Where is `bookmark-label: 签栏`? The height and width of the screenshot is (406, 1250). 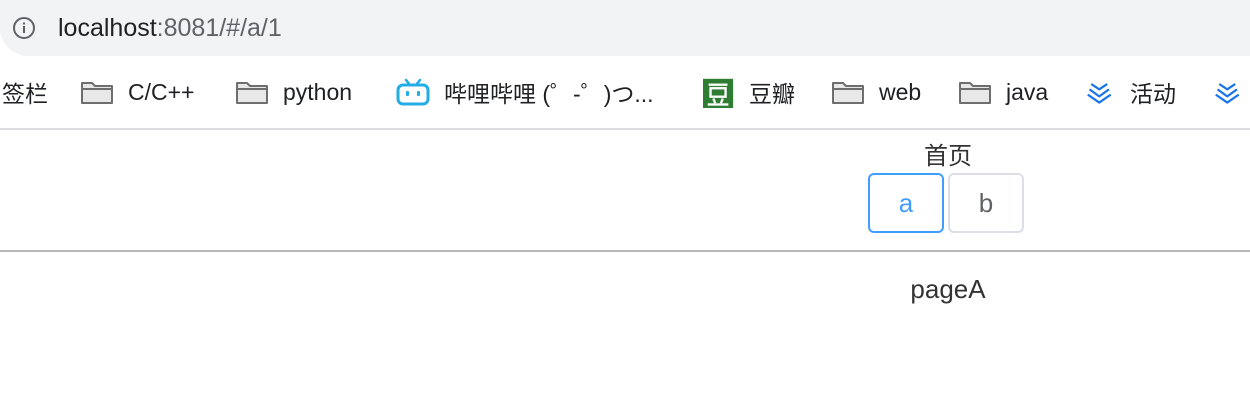 bookmark-label: 签栏 is located at coordinates (25, 94).